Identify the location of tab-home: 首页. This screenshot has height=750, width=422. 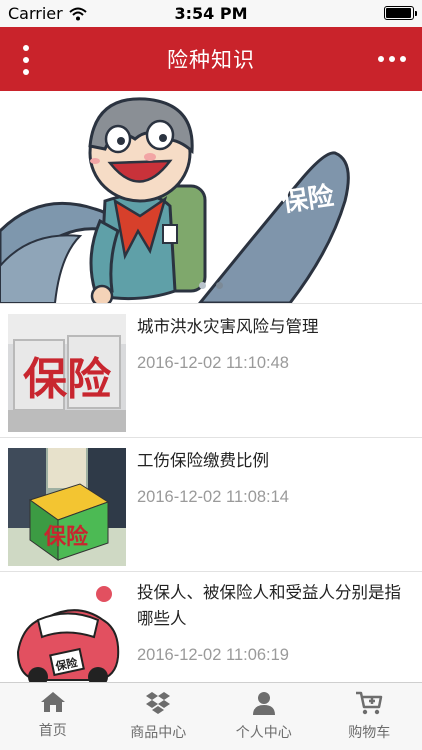
(53, 716).